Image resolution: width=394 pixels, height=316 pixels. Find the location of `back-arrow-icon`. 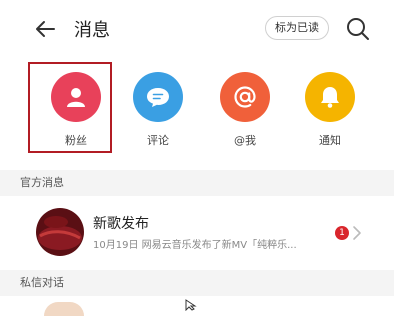

back-arrow-icon is located at coordinates (46, 29).